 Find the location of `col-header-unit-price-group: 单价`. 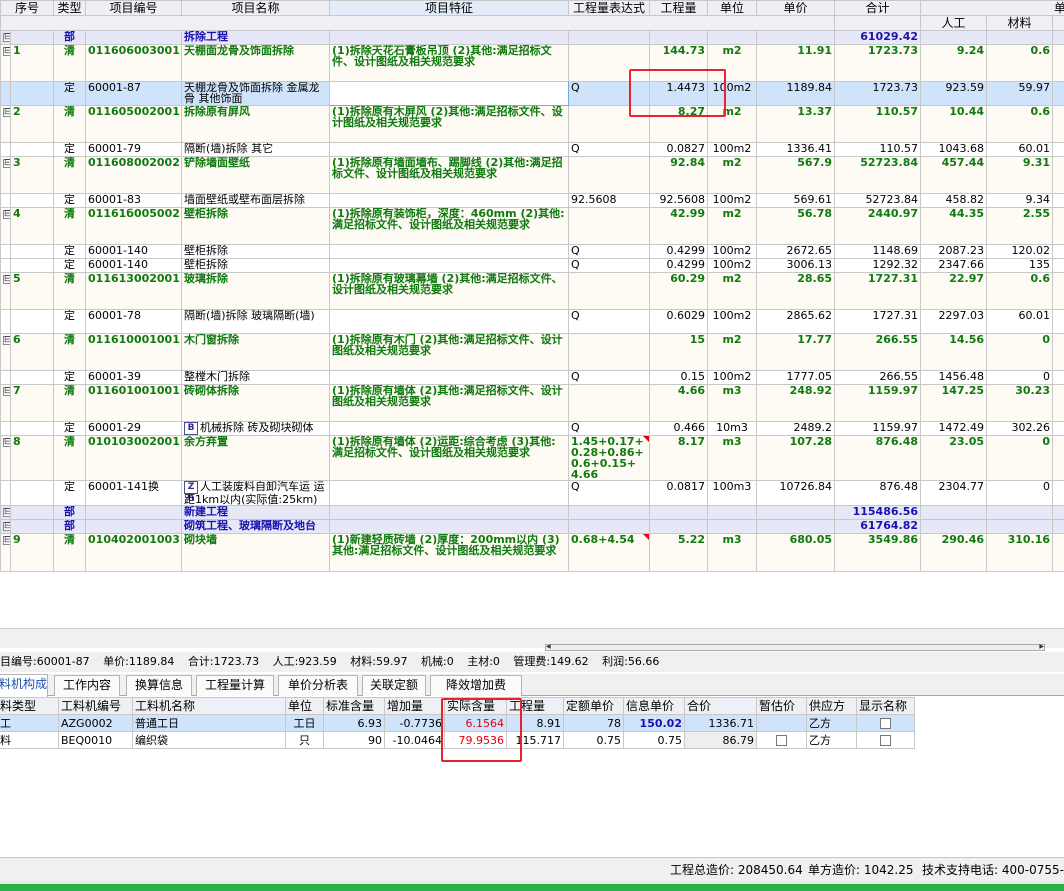

col-header-unit-price-group: 单价 is located at coordinates (992, 8).